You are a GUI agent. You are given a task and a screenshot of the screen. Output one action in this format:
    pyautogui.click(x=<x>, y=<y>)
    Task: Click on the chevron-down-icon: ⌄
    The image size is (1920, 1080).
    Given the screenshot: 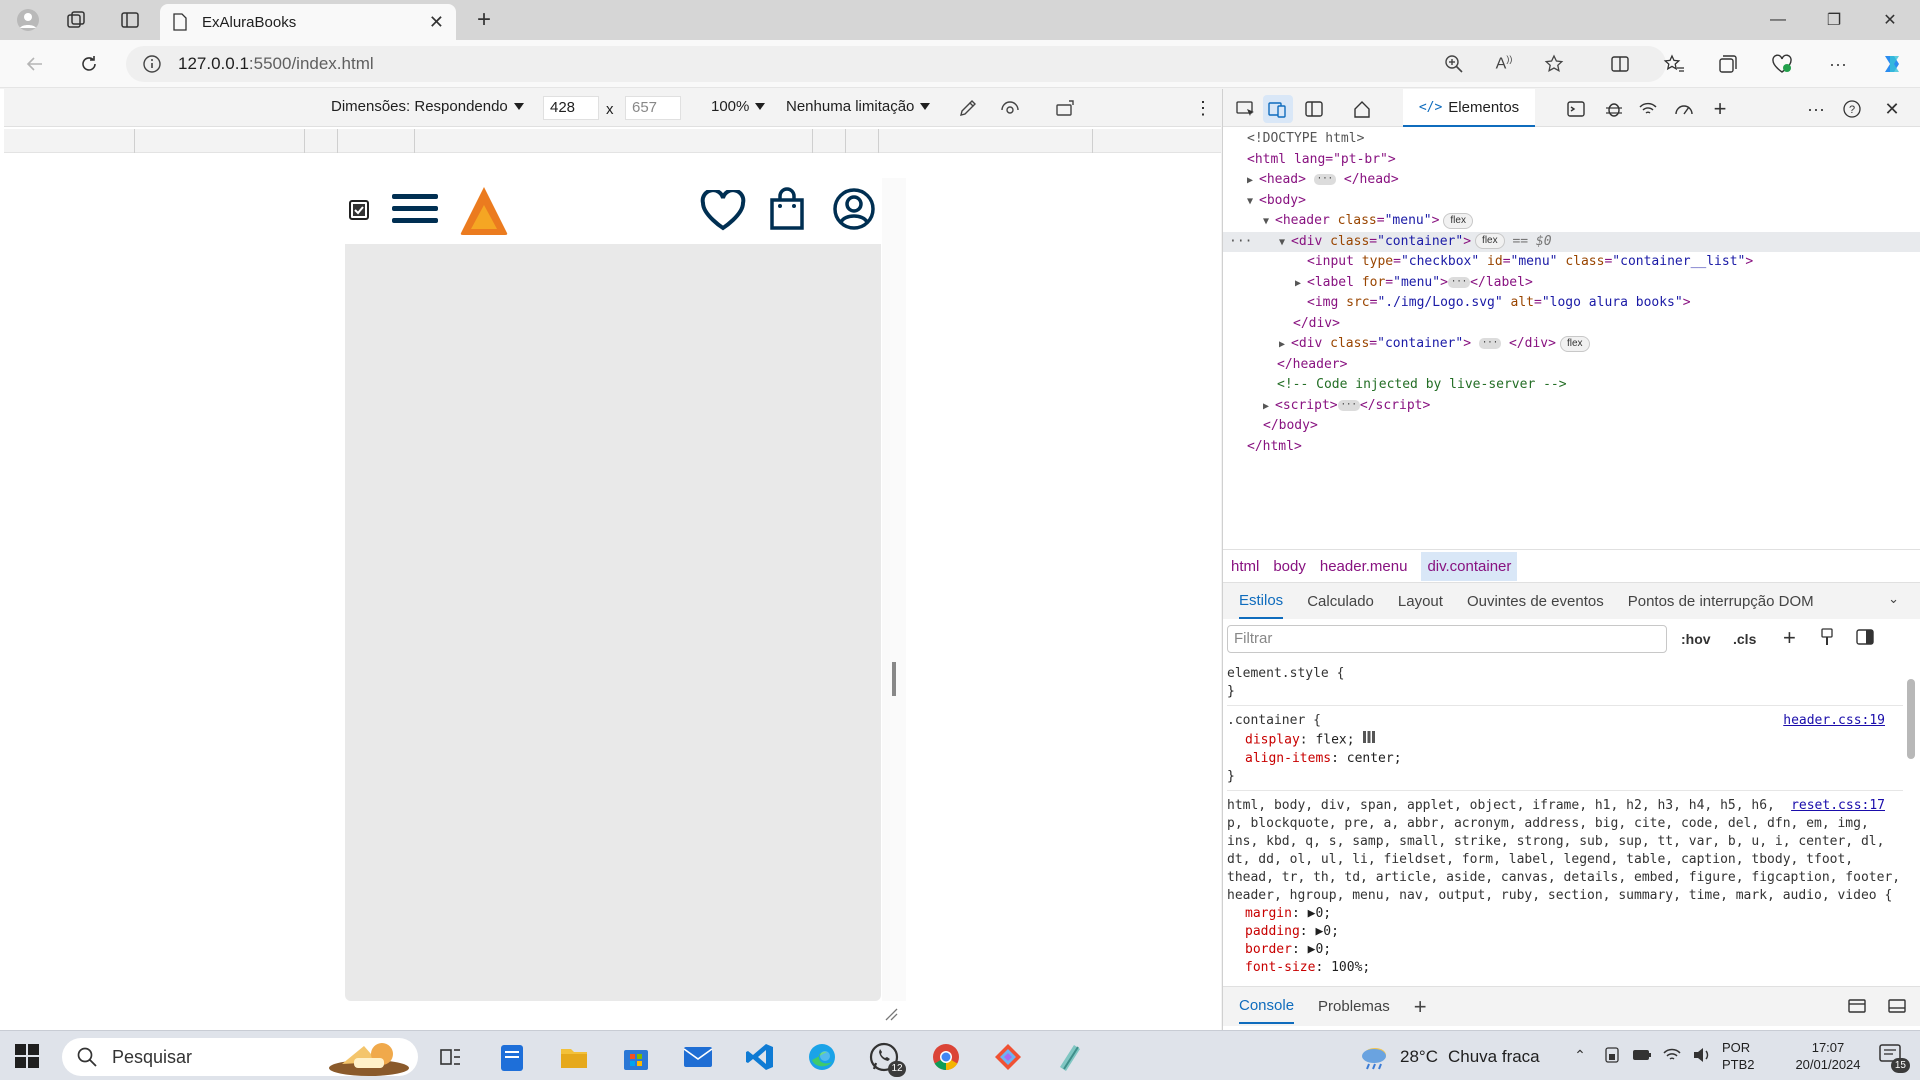 What is the action you would take?
    pyautogui.click(x=1893, y=599)
    